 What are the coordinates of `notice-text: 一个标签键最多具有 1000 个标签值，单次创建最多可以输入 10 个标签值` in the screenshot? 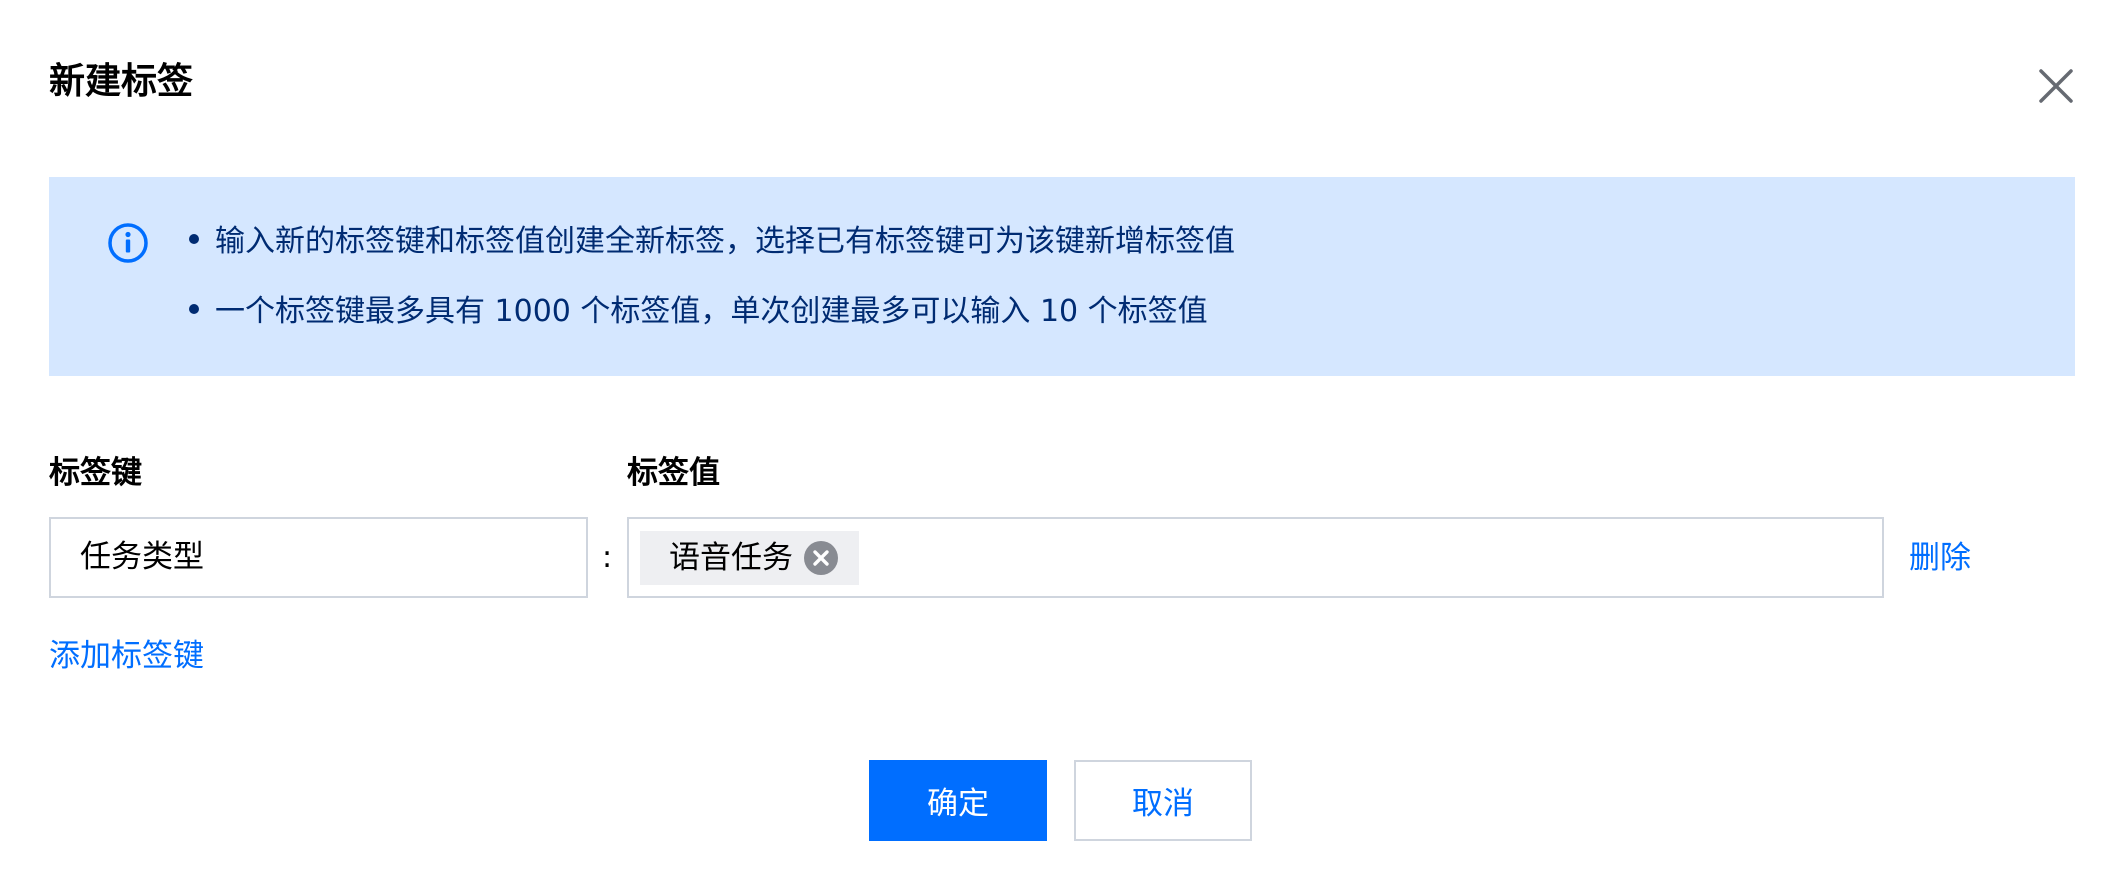 It's located at (711, 311).